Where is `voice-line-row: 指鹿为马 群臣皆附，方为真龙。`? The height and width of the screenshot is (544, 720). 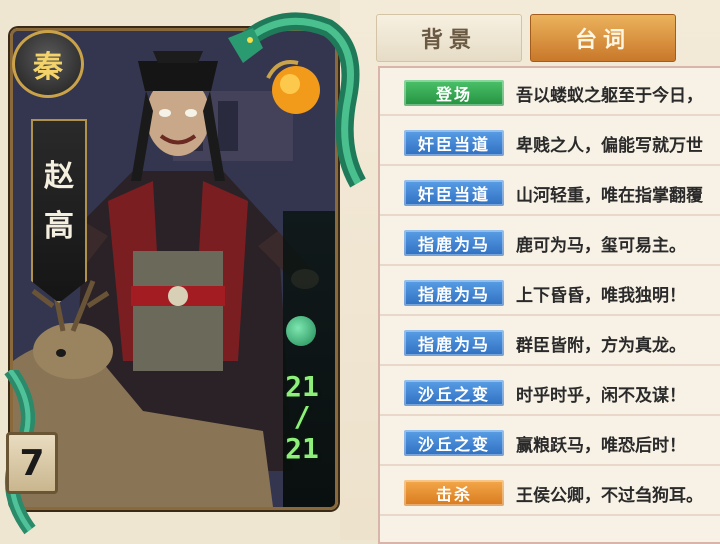 voice-line-row: 指鹿为马 群臣皆附，方为真龙。 is located at coordinates (550, 344).